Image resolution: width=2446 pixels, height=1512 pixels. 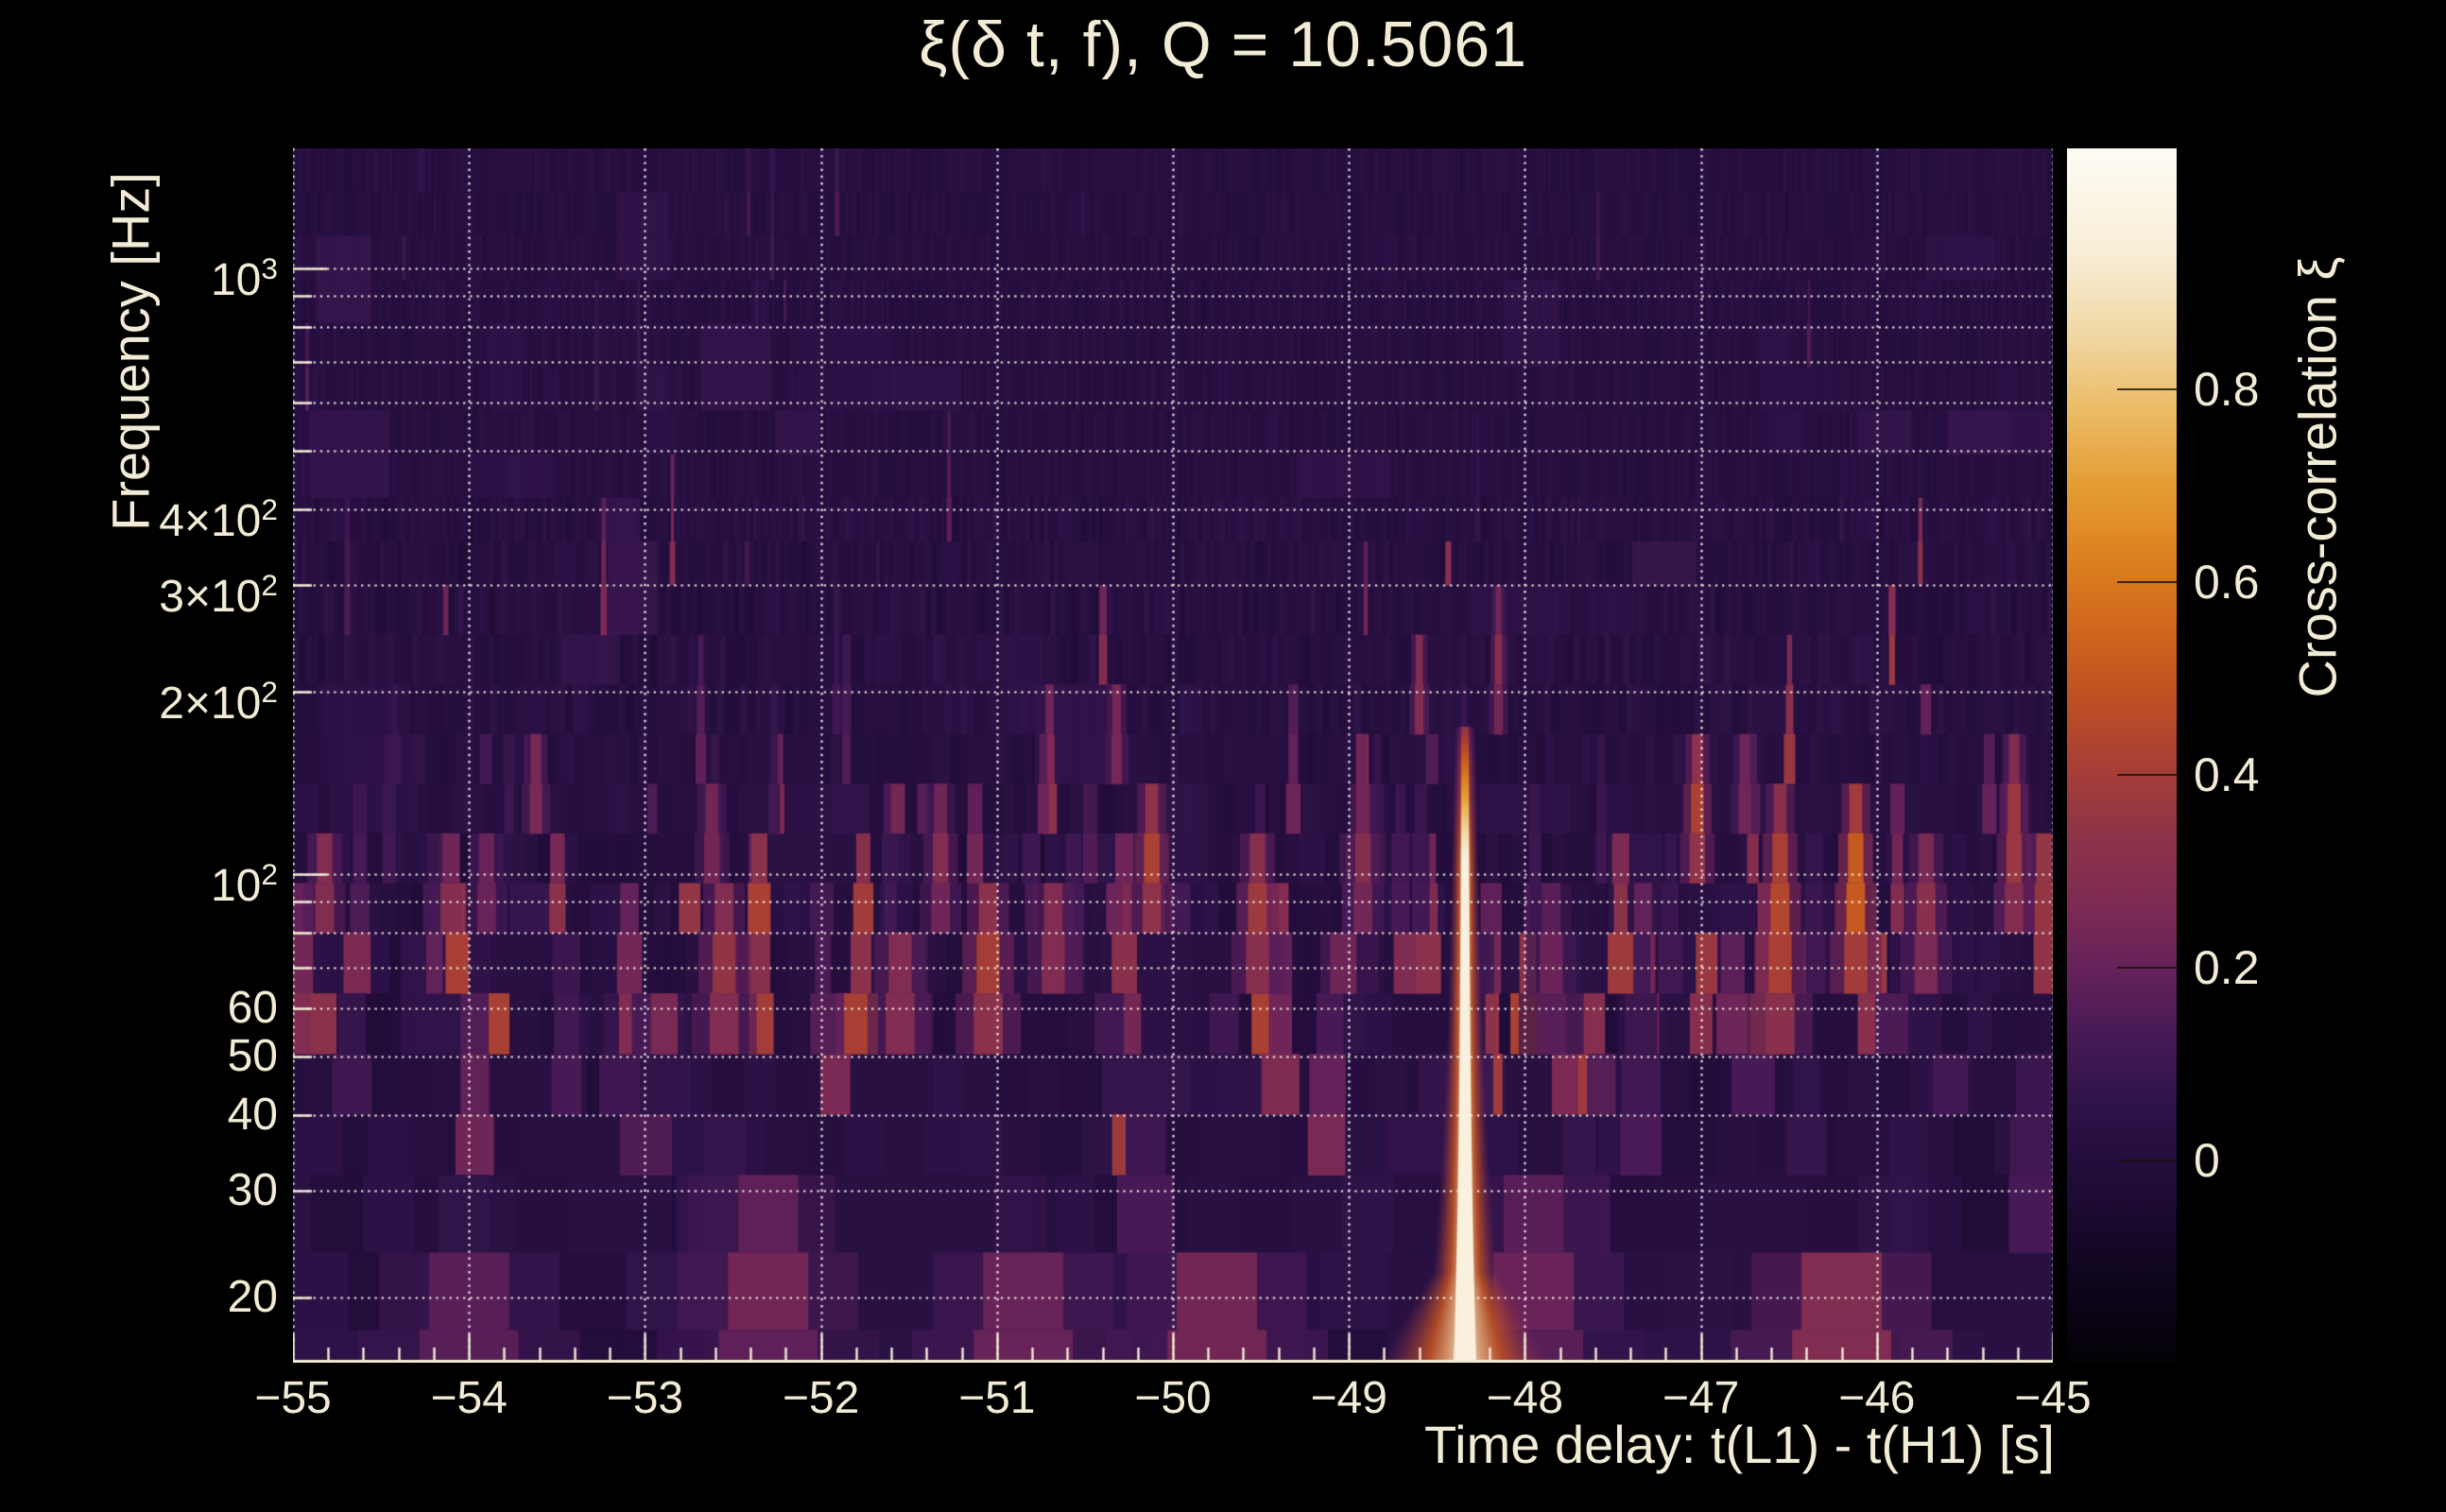 I want to click on x-axis-title: Time delay: t(L1) - t(H1) [s], so click(x=1739, y=1444).